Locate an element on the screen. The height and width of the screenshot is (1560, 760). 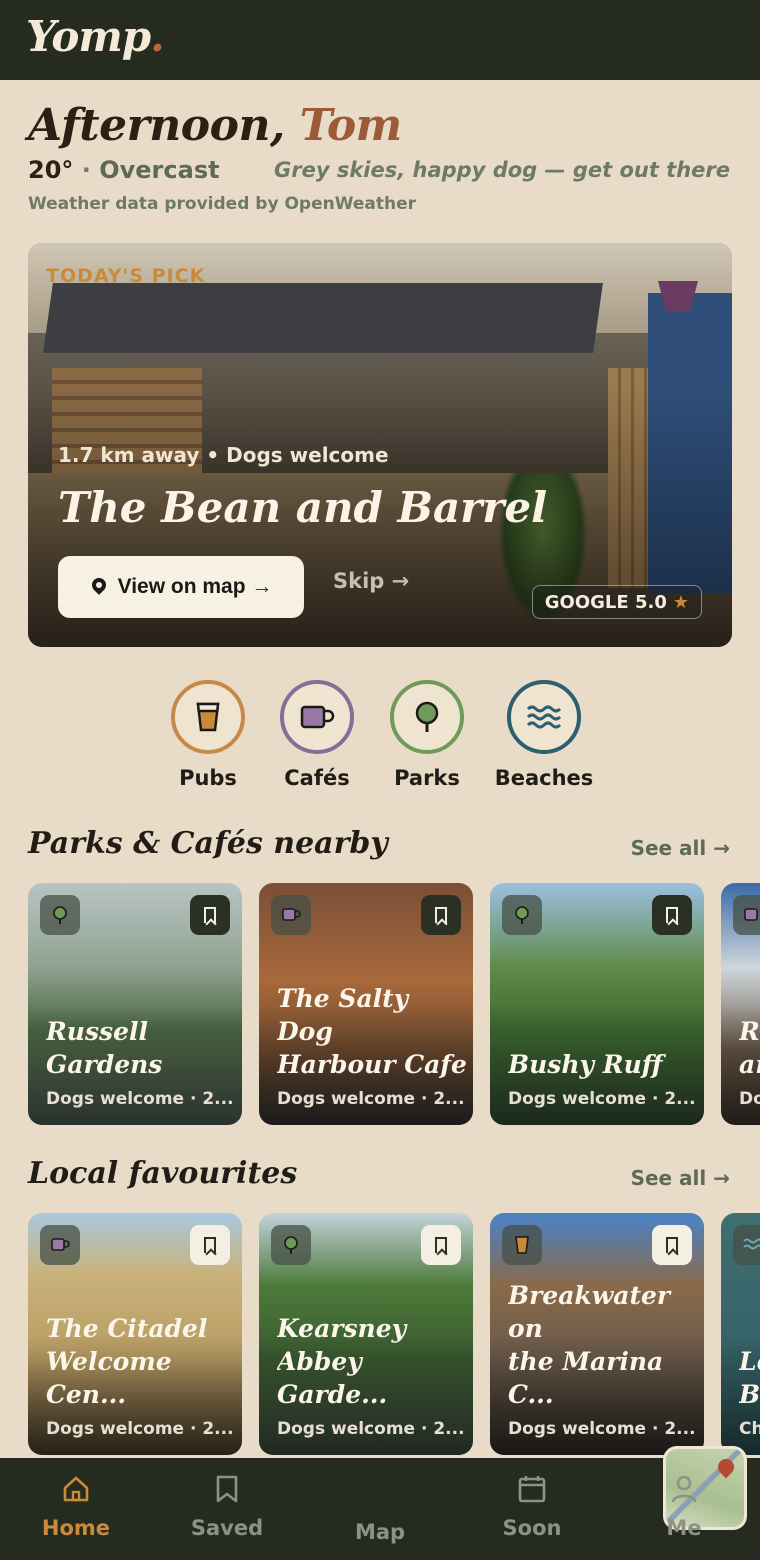
hero-title: The Bean and Barrel is located at coordinates (303, 507).